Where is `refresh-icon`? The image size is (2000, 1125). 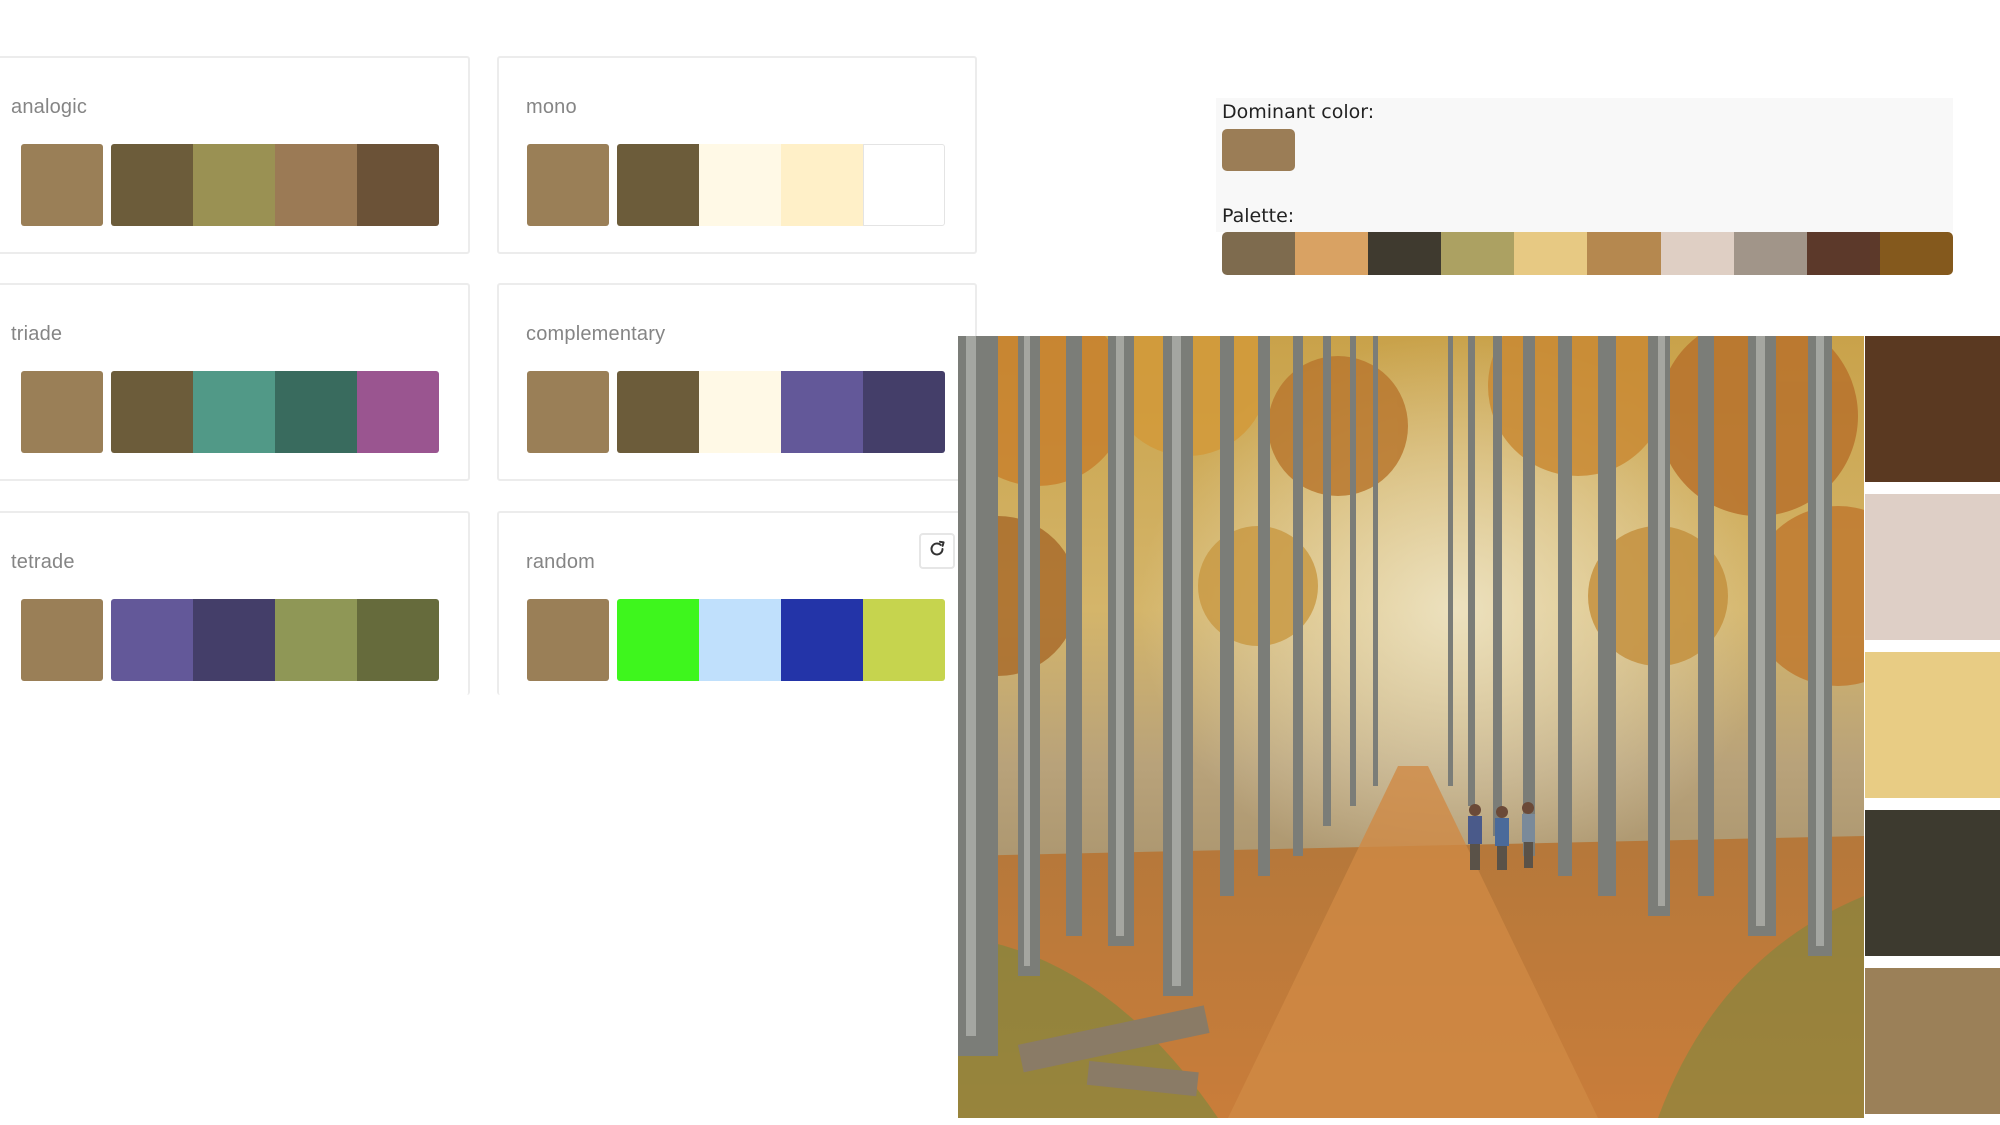 refresh-icon is located at coordinates (937, 551).